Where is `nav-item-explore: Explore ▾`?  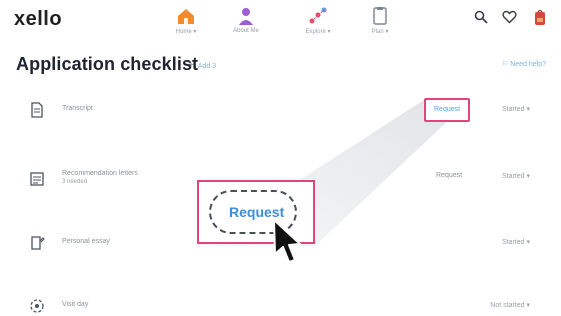 nav-item-explore: Explore ▾ is located at coordinates (318, 20).